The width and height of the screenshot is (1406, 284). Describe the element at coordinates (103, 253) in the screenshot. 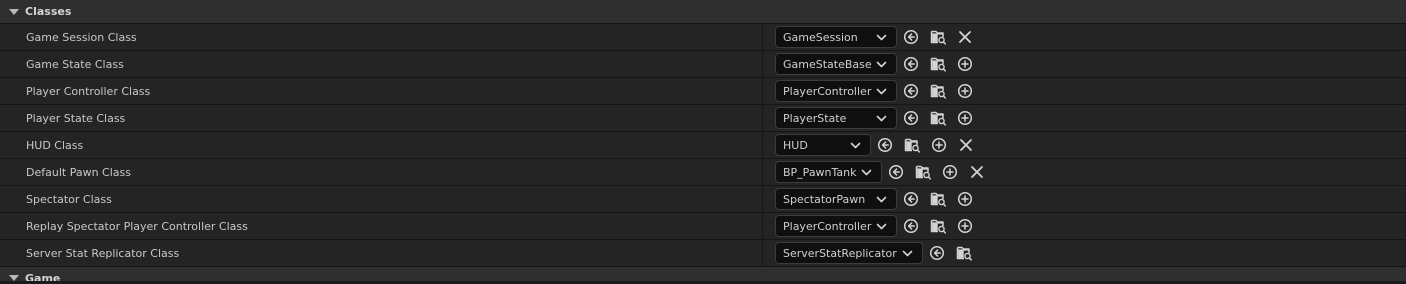

I see `property-label: Server Stat Replicator Class` at that location.